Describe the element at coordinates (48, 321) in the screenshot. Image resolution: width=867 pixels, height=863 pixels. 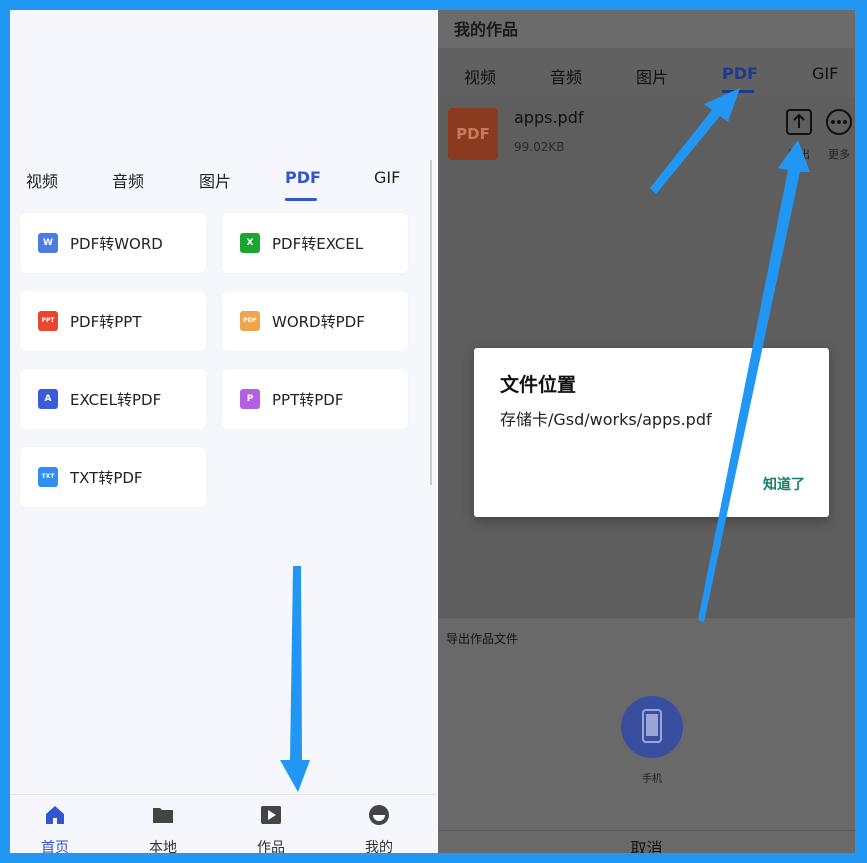
I see `ppt-icon: PPT` at that location.